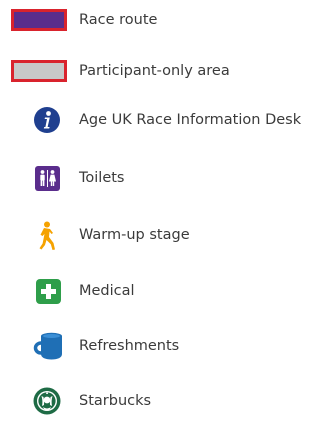 The image size is (320, 421). I want to click on medical-cross-icon, so click(48, 291).